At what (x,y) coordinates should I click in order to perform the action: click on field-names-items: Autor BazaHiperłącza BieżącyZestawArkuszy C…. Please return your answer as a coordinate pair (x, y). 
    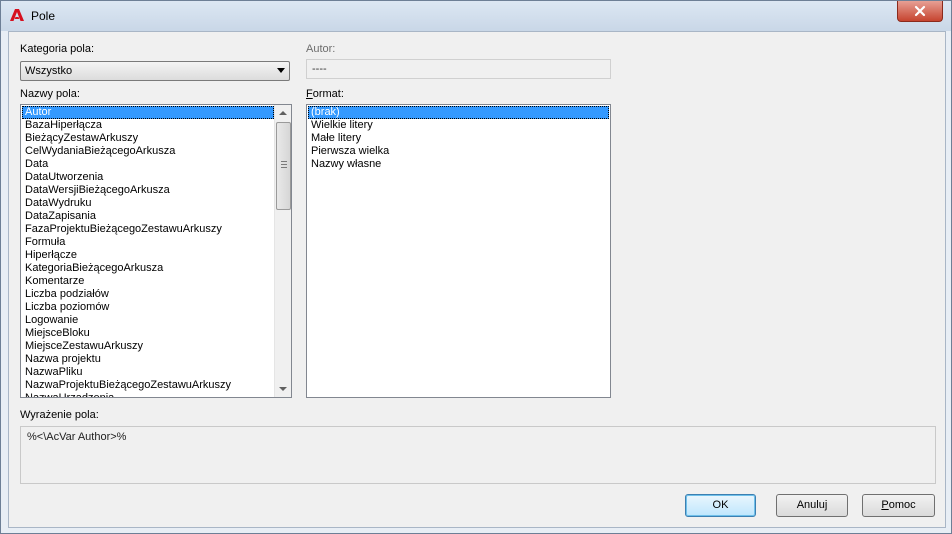
    Looking at the image, I should click on (148, 251).